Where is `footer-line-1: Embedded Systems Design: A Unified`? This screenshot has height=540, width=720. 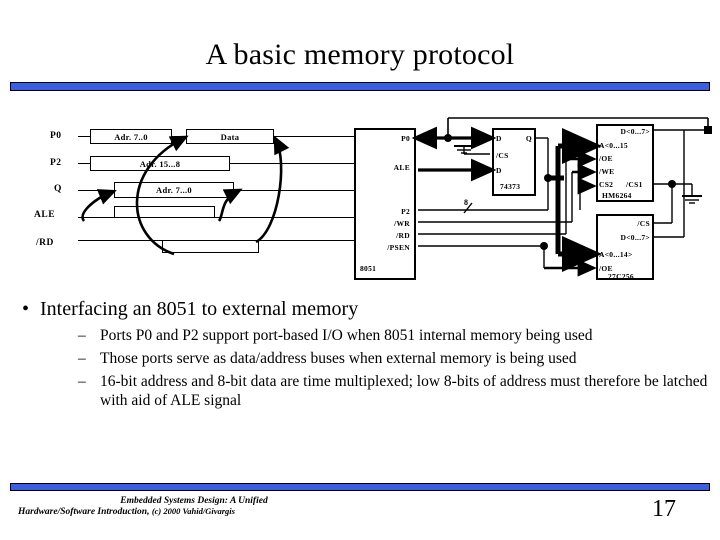 footer-line-1: Embedded Systems Design: A Unified is located at coordinates (194, 501).